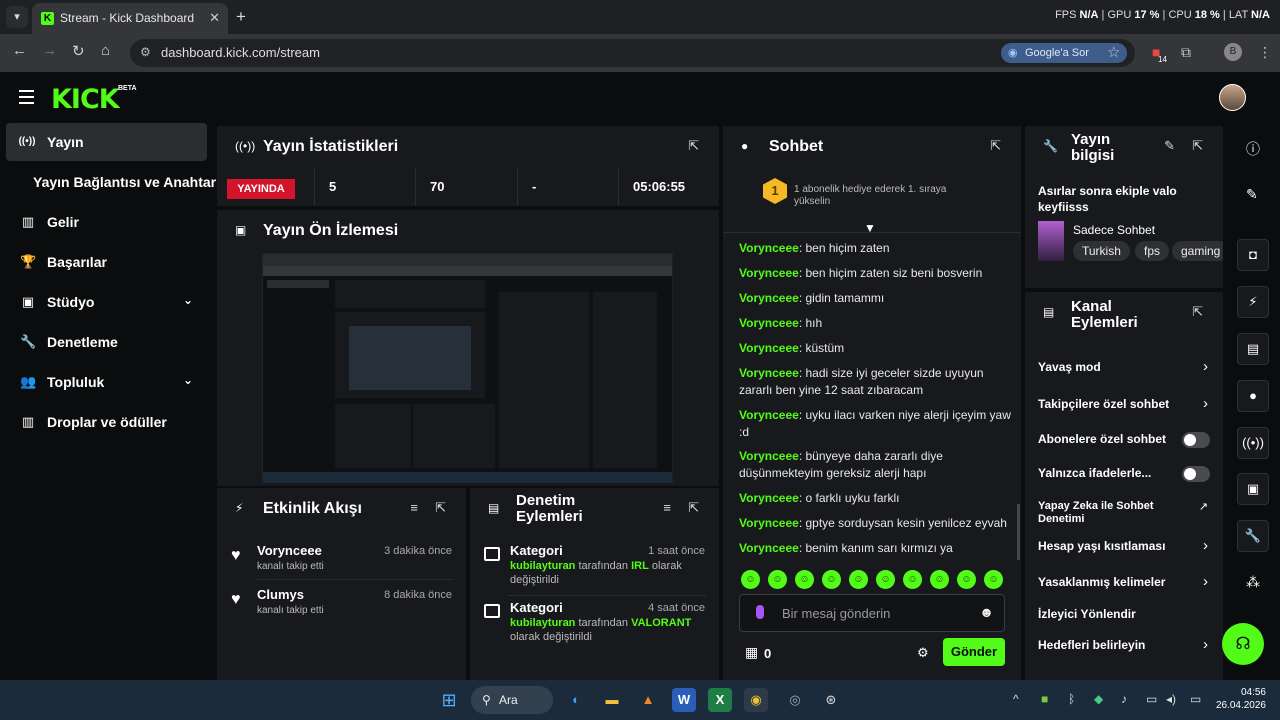 The image size is (1280, 720). I want to click on stream-preview-video, so click(467, 368).